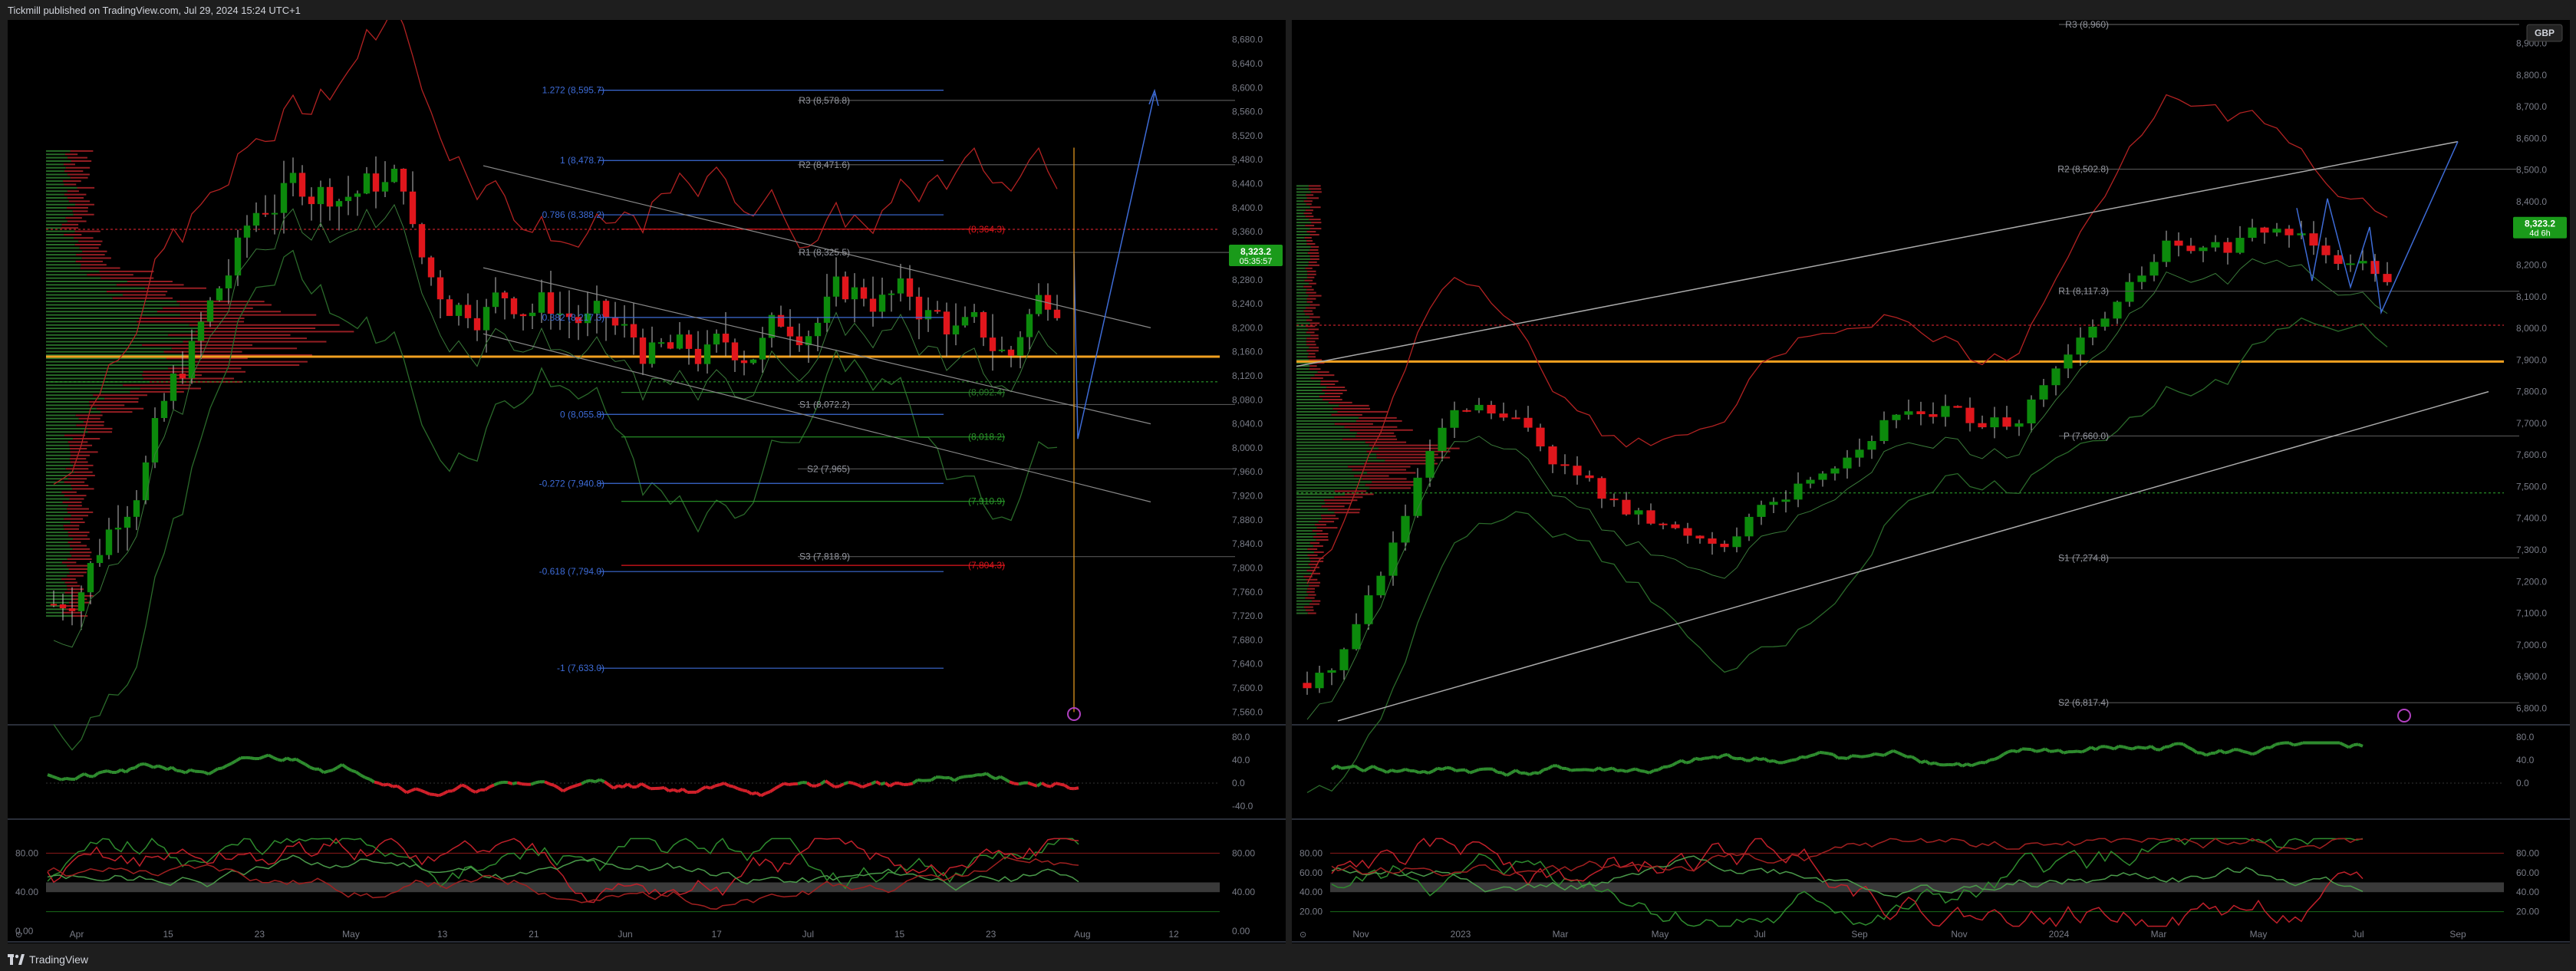 The width and height of the screenshot is (2576, 971). Describe the element at coordinates (824, 100) in the screenshot. I see `pivot-level-label: R3 (8,578.8)` at that location.